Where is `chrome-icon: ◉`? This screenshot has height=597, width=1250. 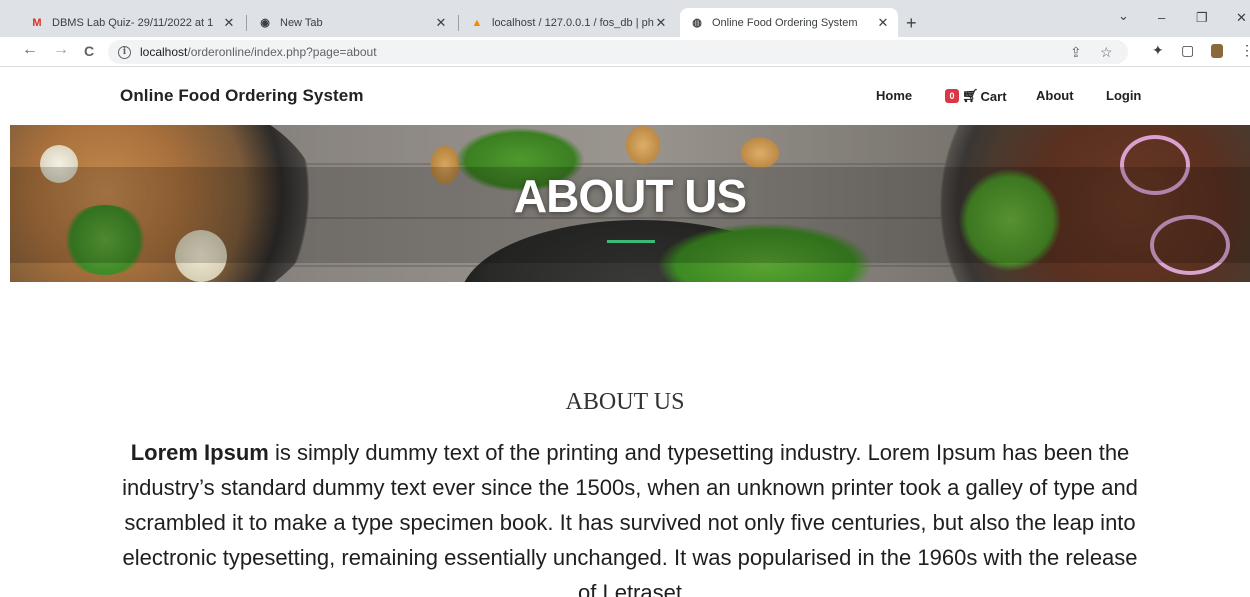 chrome-icon: ◉ is located at coordinates (265, 23).